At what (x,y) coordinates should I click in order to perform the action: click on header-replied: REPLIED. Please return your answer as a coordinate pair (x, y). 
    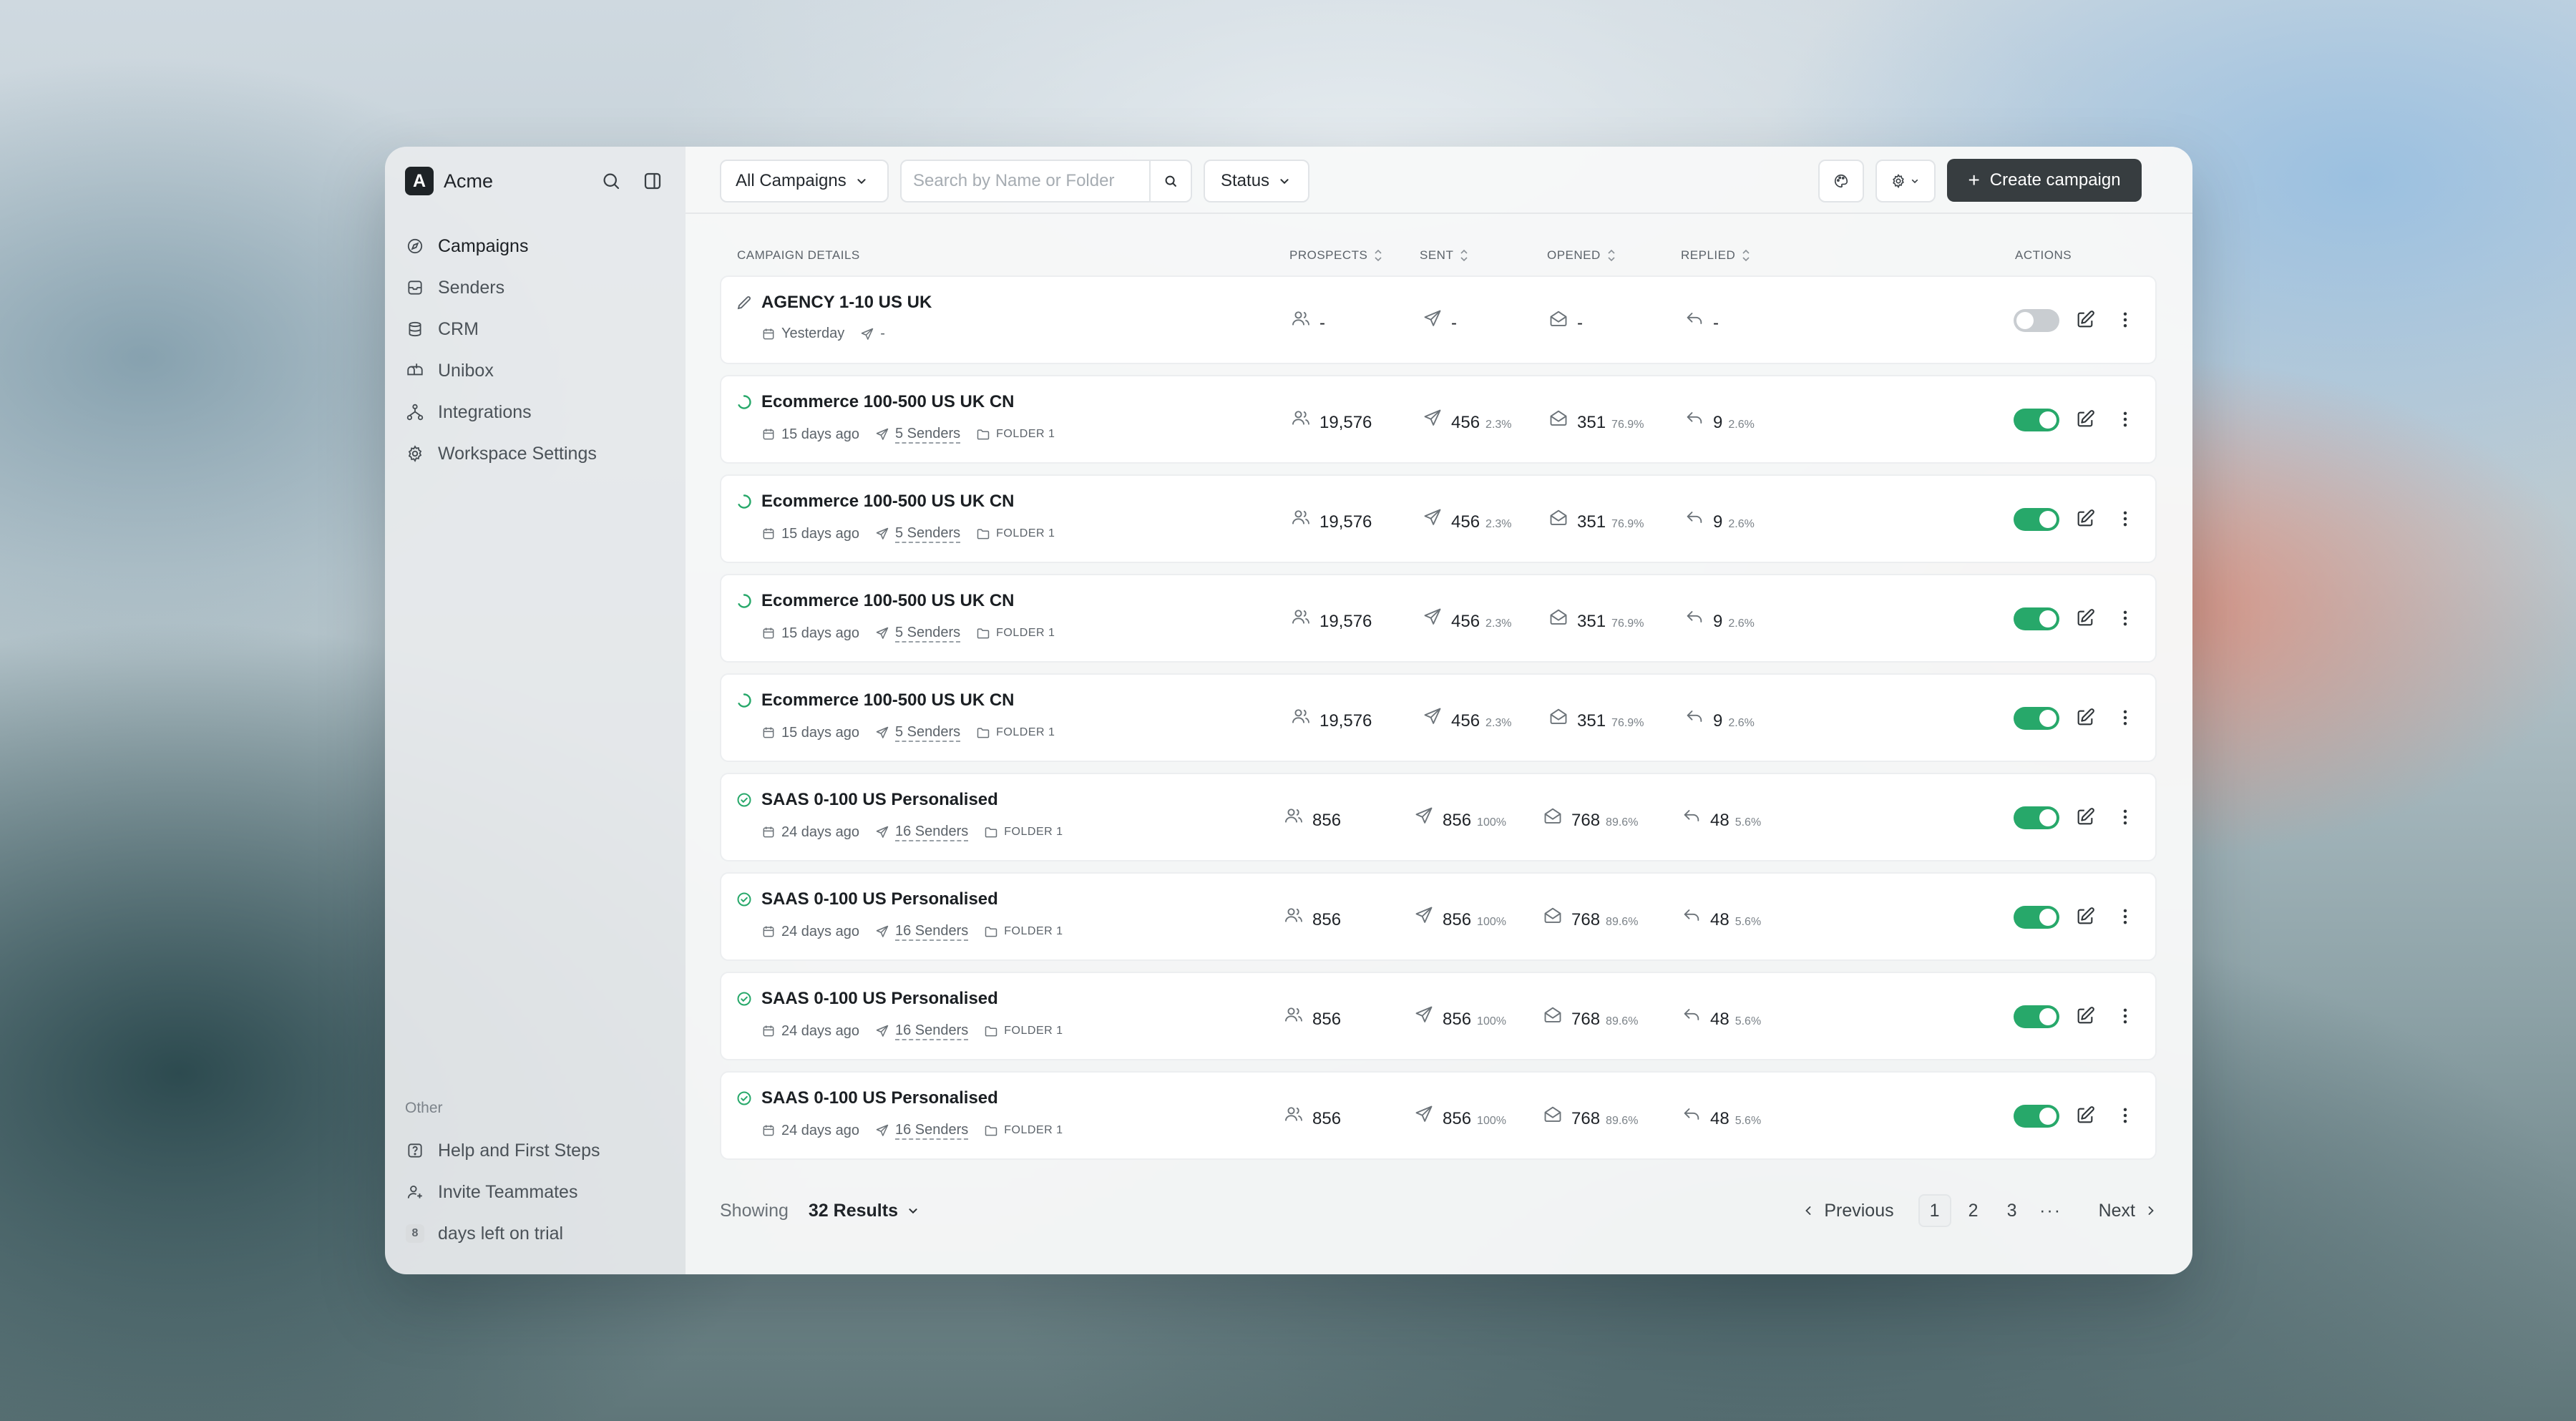
    Looking at the image, I should click on (1716, 255).